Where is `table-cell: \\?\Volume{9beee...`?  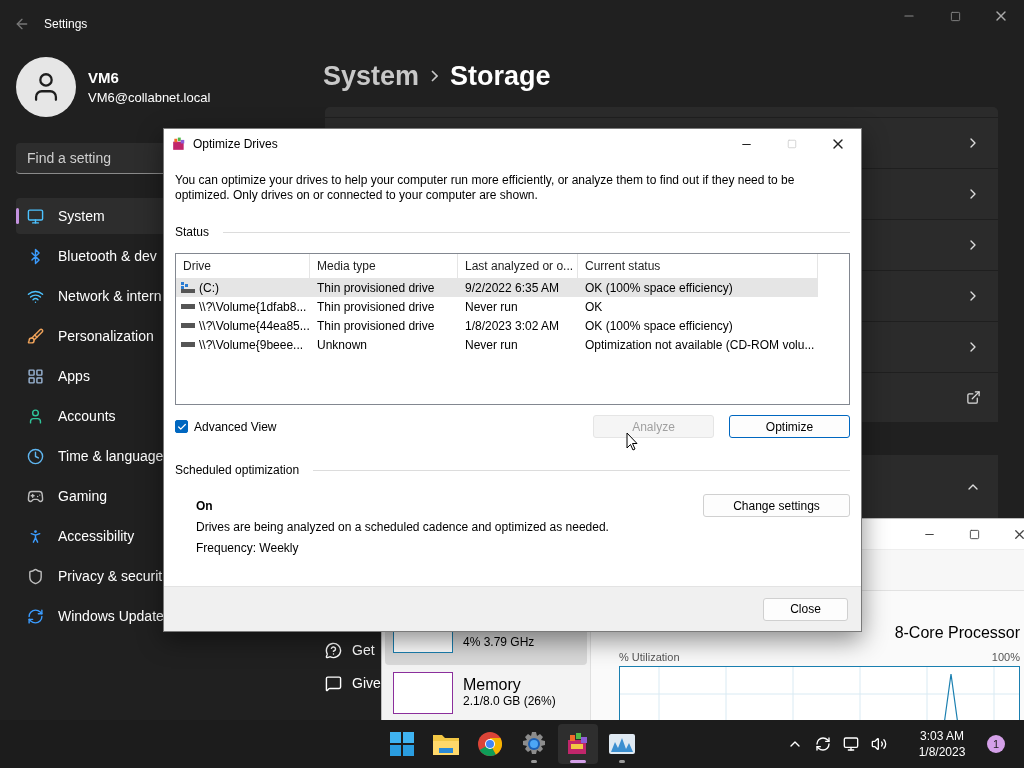
table-cell: \\?\Volume{9beee... is located at coordinates (251, 344).